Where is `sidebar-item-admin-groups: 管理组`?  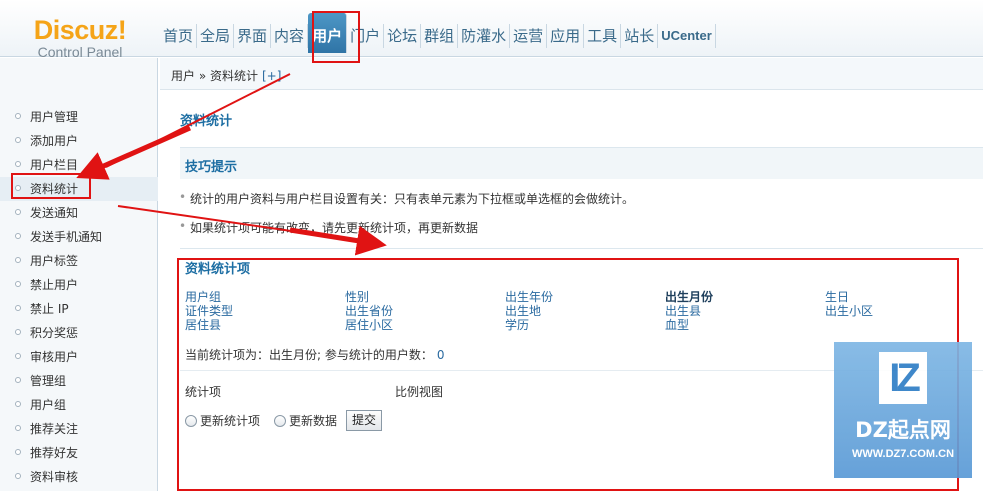 sidebar-item-admin-groups: 管理组 is located at coordinates (79, 381).